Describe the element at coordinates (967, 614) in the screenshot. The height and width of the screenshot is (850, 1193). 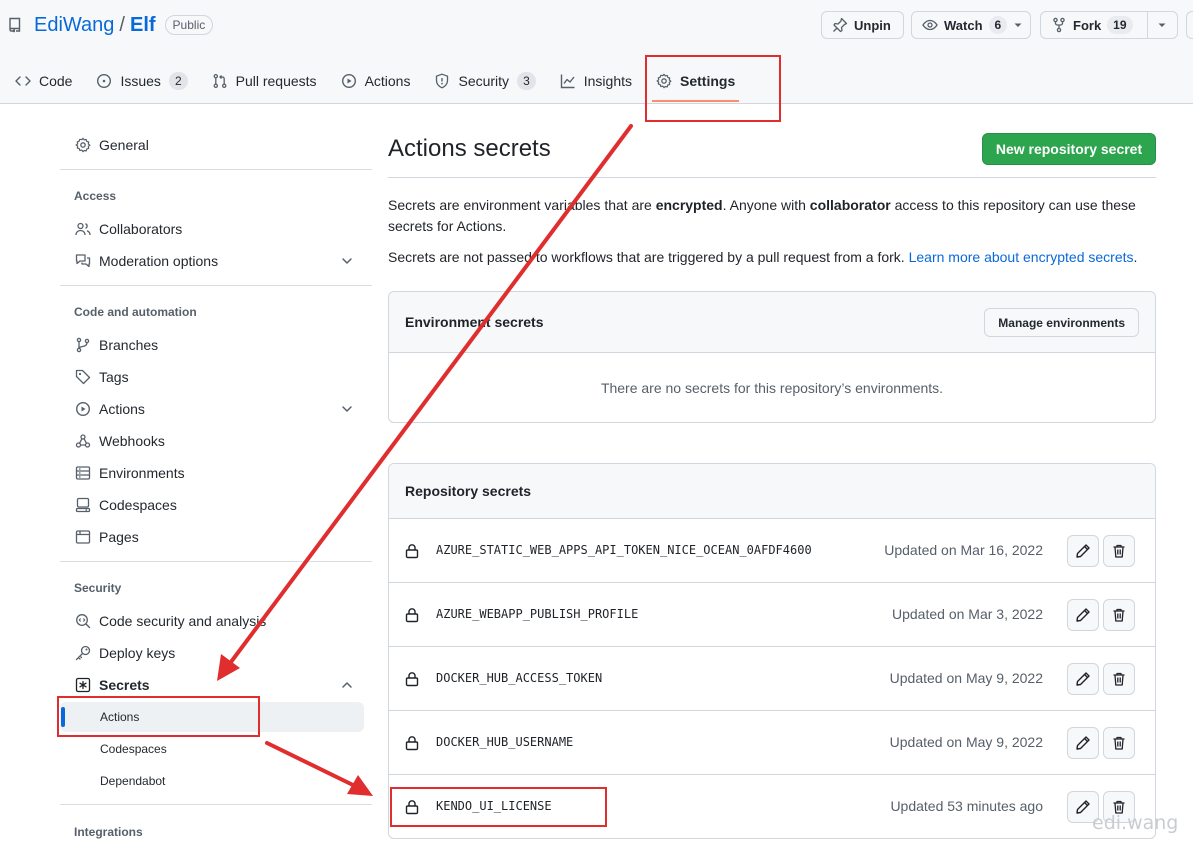
I see `secret-updated: Updated on Mar 3, 2022` at that location.